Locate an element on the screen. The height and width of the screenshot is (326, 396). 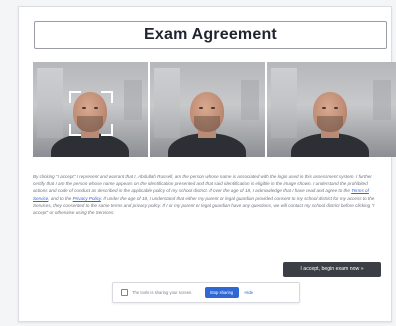
page-title: Exam Agreement is located at coordinates (210, 34).